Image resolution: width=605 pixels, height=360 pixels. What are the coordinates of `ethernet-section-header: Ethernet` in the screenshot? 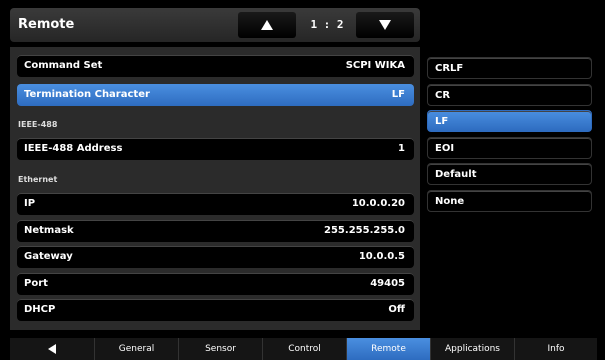 It's located at (38, 179).